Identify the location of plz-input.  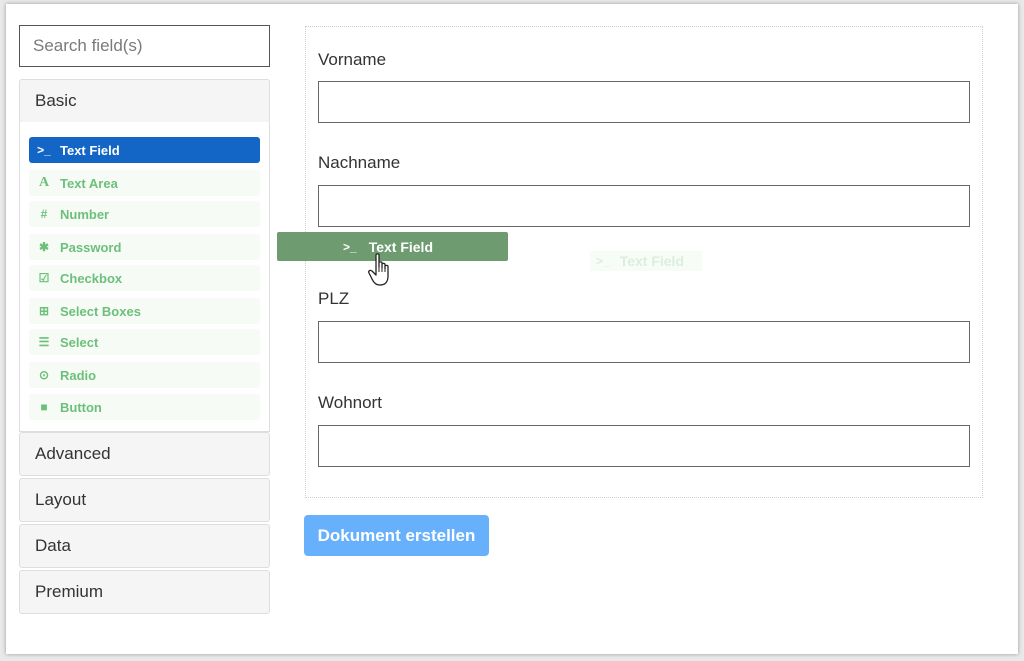
(644, 342).